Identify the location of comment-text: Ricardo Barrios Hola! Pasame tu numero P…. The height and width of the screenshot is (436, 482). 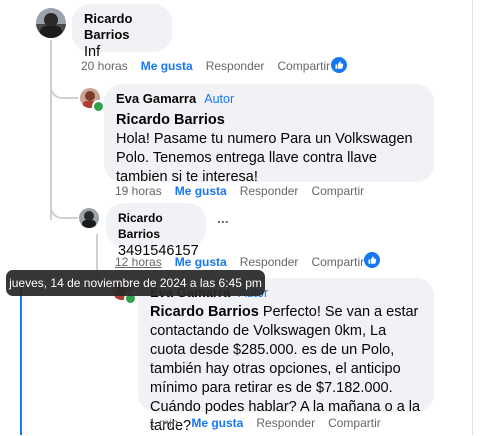
(269, 149).